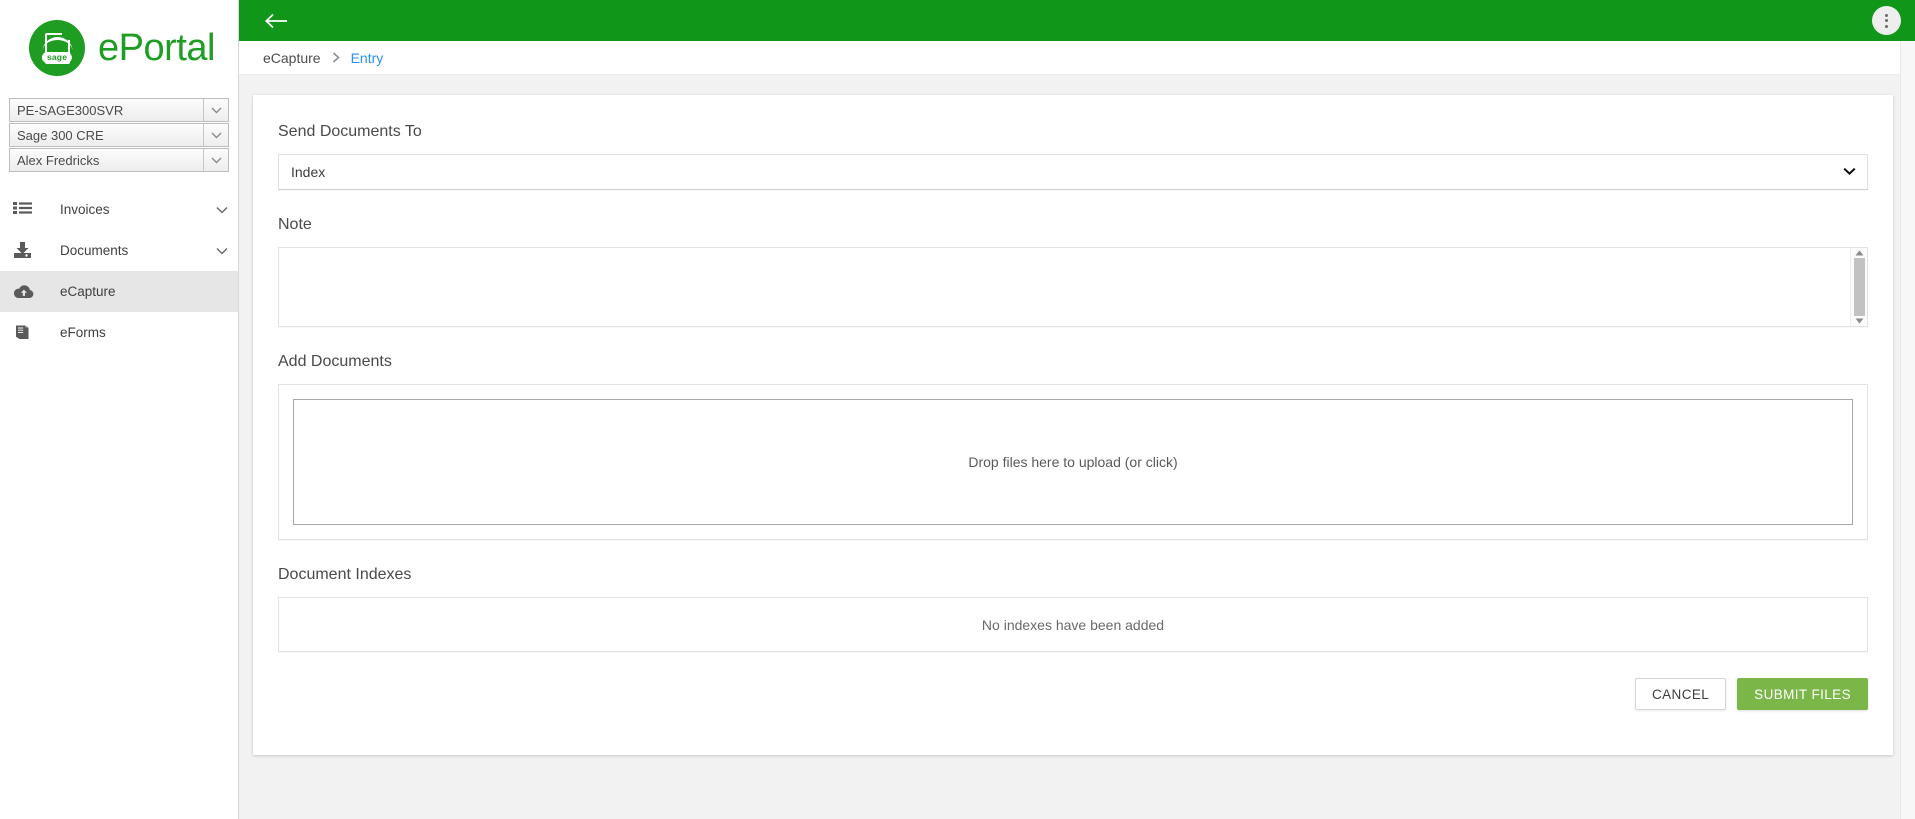 This screenshot has width=1915, height=819. What do you see at coordinates (335, 361) in the screenshot?
I see `add-documents-label: Add Documents` at bounding box center [335, 361].